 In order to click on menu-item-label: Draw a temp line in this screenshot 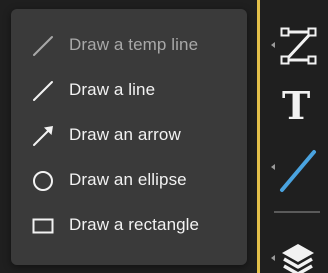, I will do `click(134, 44)`.